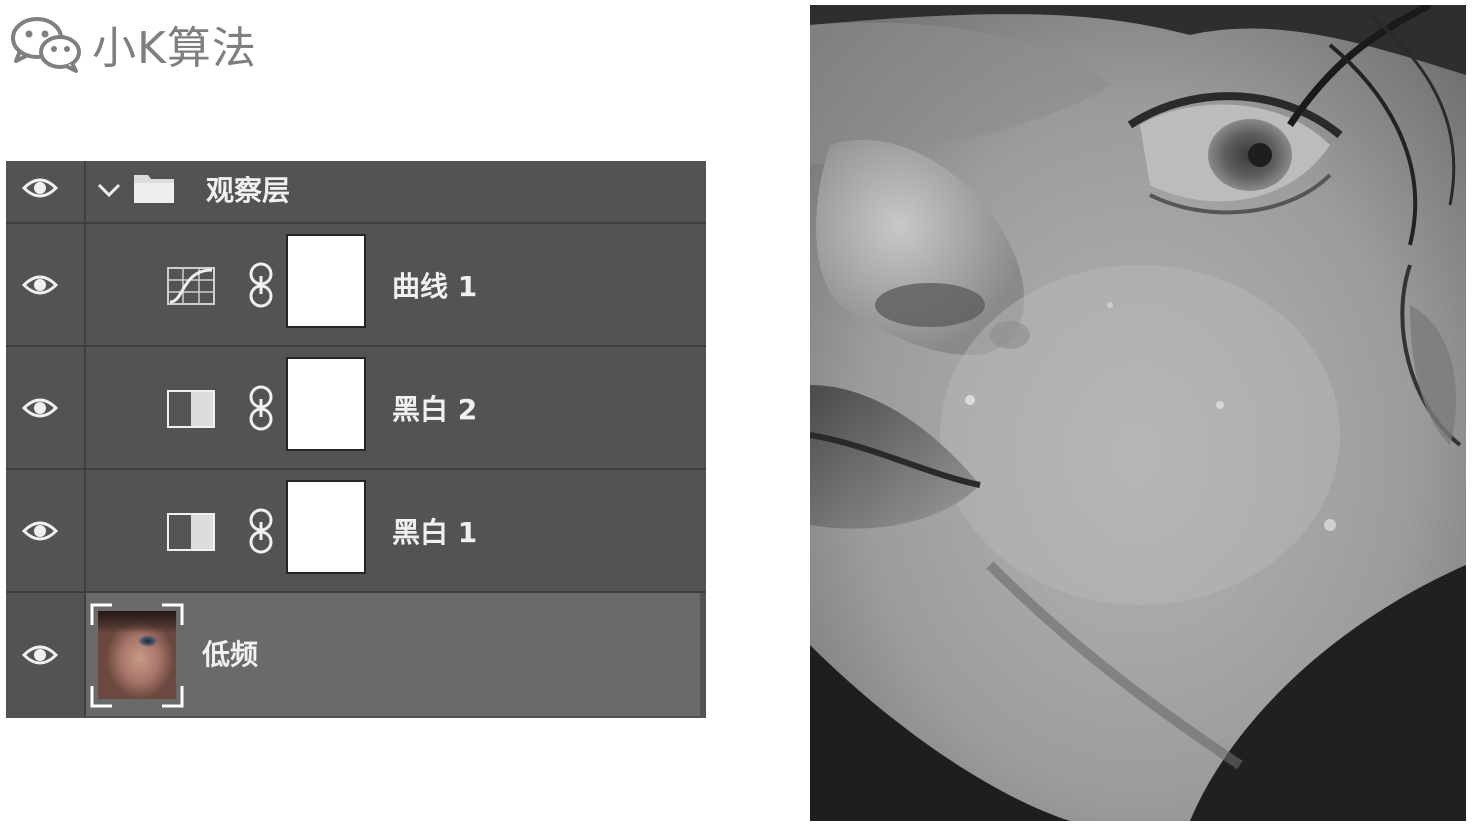 Image resolution: width=1472 pixels, height=826 pixels. Describe the element at coordinates (154, 189) in the screenshot. I see `folder-icon` at that location.